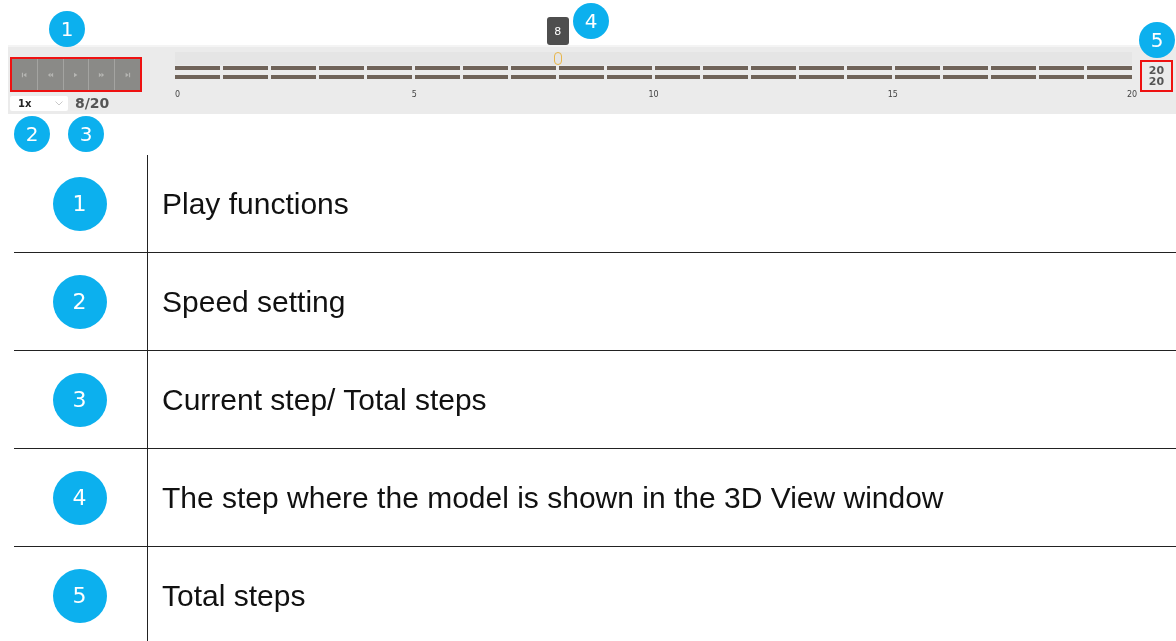 This screenshot has width=1176, height=641. What do you see at coordinates (67, 29) in the screenshot?
I see `callout-badge: 1` at bounding box center [67, 29].